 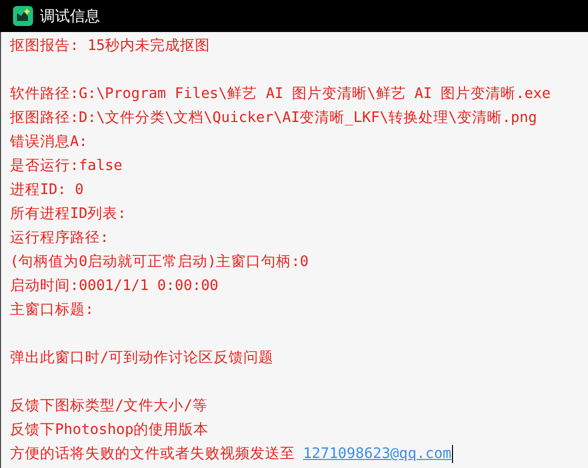 I want to click on email-link: 1271098623@qq.com, so click(x=377, y=454).